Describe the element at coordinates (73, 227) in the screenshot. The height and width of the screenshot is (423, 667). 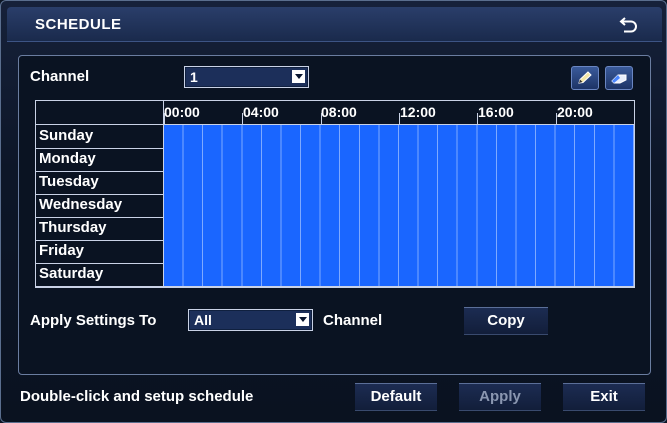
I see `day-label: Thursday` at that location.